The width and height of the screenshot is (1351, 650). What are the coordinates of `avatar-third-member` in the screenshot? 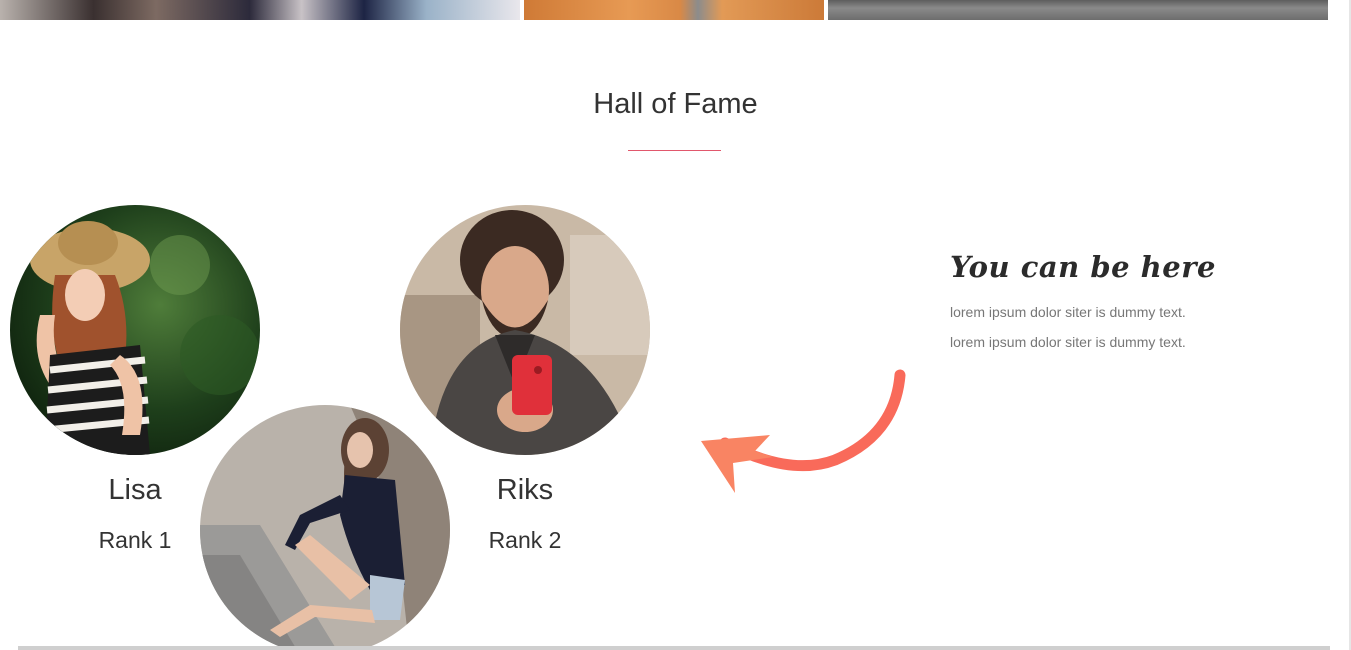 It's located at (325, 527).